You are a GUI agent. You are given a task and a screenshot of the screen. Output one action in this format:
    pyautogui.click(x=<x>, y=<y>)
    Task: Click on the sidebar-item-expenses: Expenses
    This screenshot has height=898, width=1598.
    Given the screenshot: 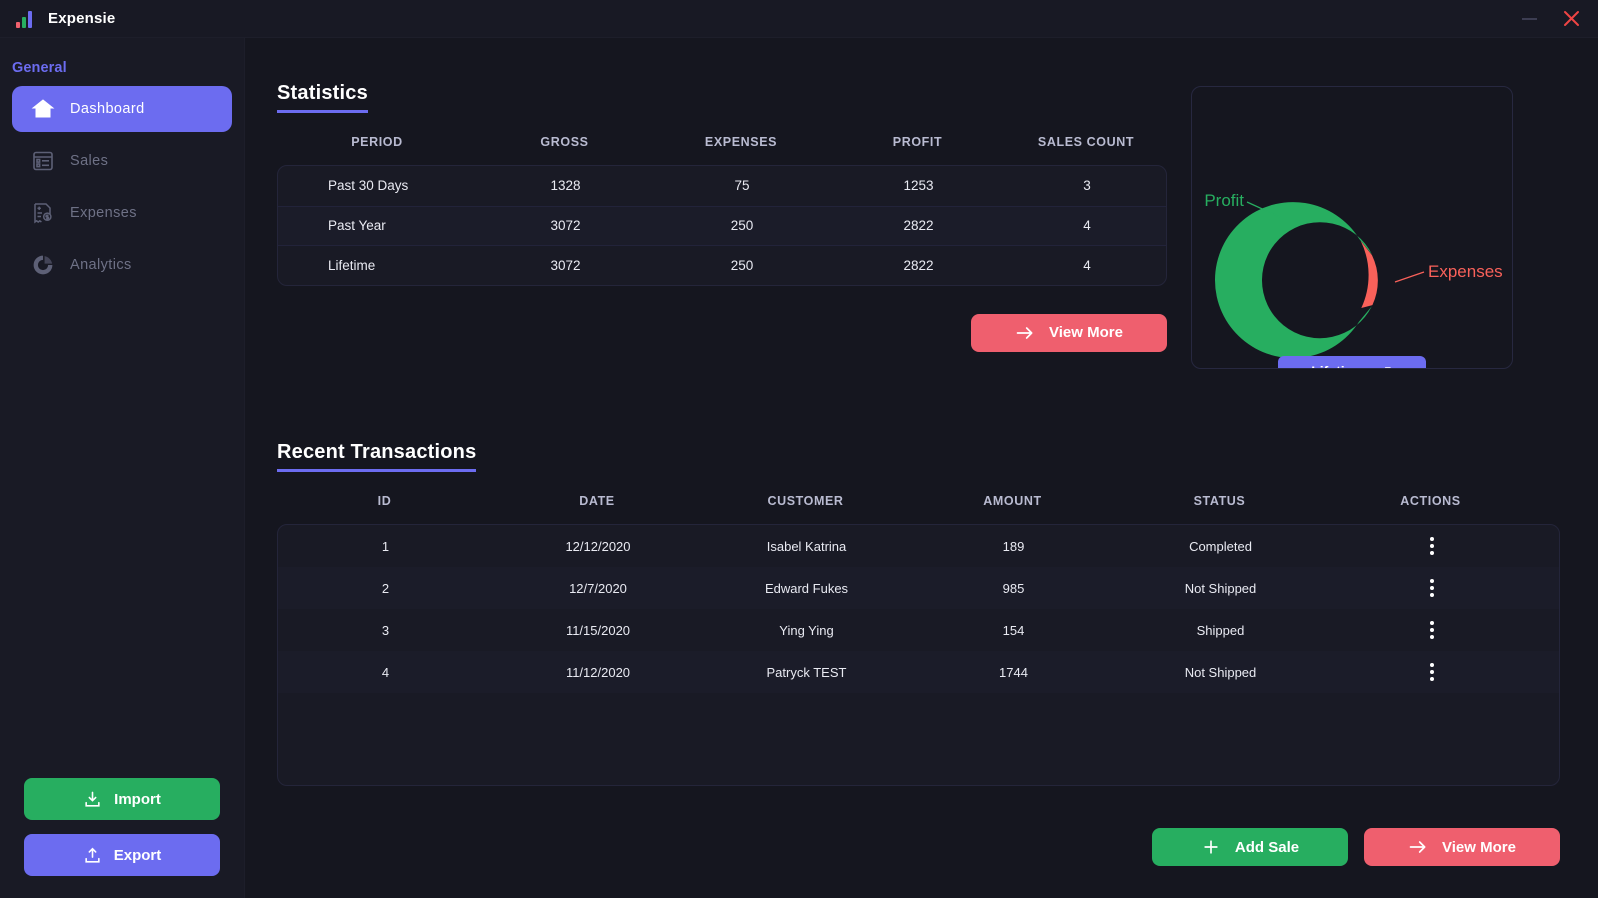 What is the action you would take?
    pyautogui.click(x=122, y=213)
    